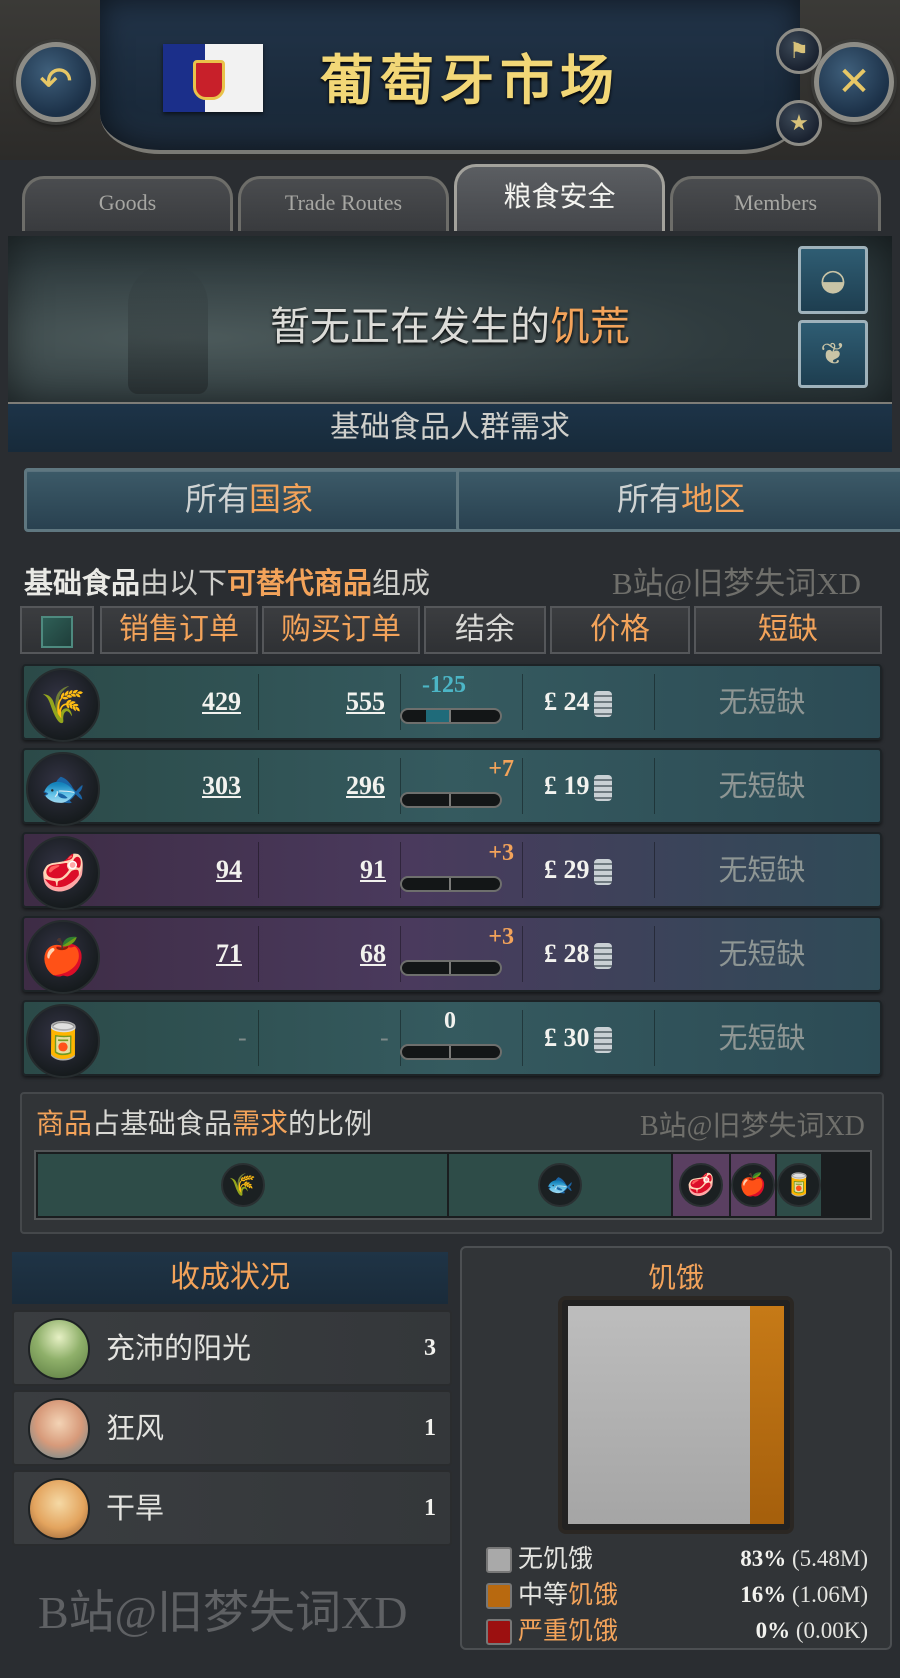 This screenshot has width=900, height=1678. I want to click on composition-subtitle: 基础食品由以下可替代商品组成, so click(227, 583).